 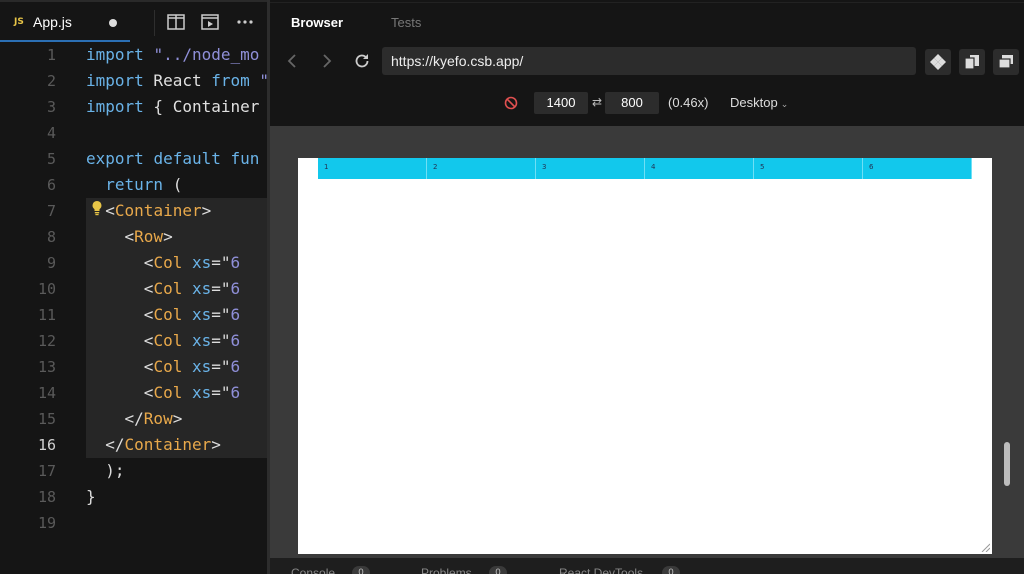 I want to click on devtools-bar: Console 0 Problems 0 React DevTools 0, so click(x=647, y=566).